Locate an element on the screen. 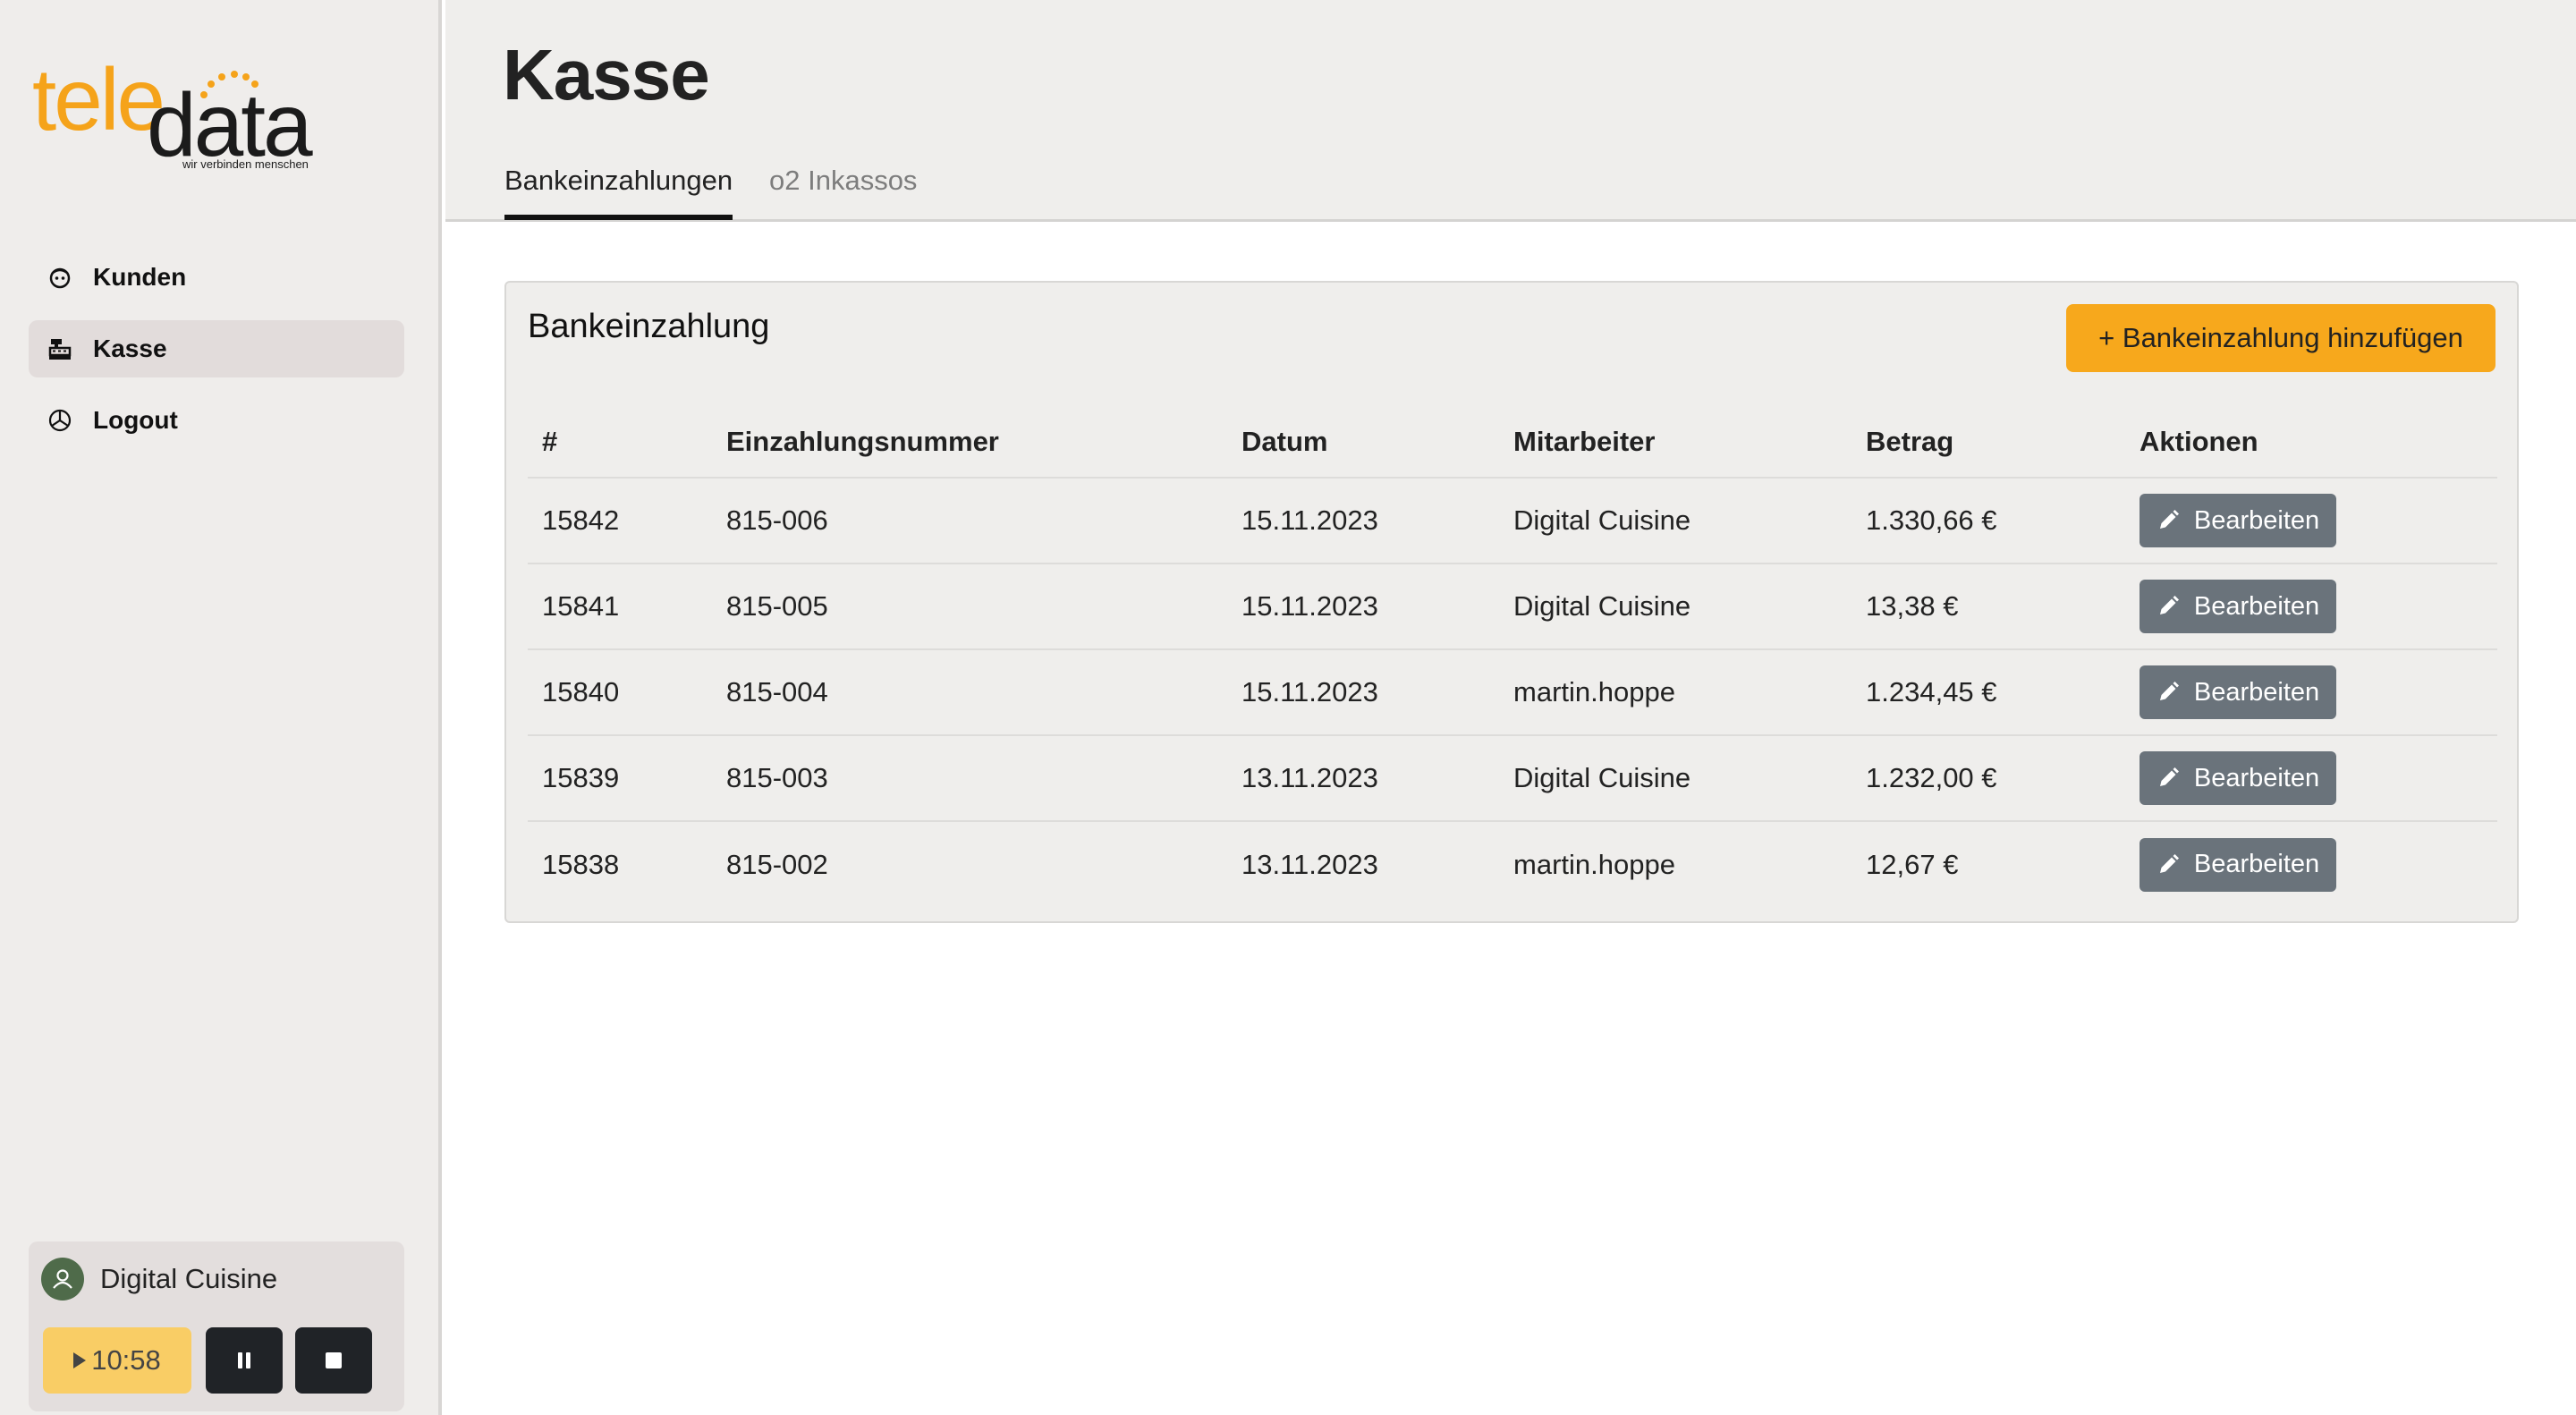 Image resolution: width=2576 pixels, height=1415 pixels. sidebar-item-logout: Logout is located at coordinates (216, 421).